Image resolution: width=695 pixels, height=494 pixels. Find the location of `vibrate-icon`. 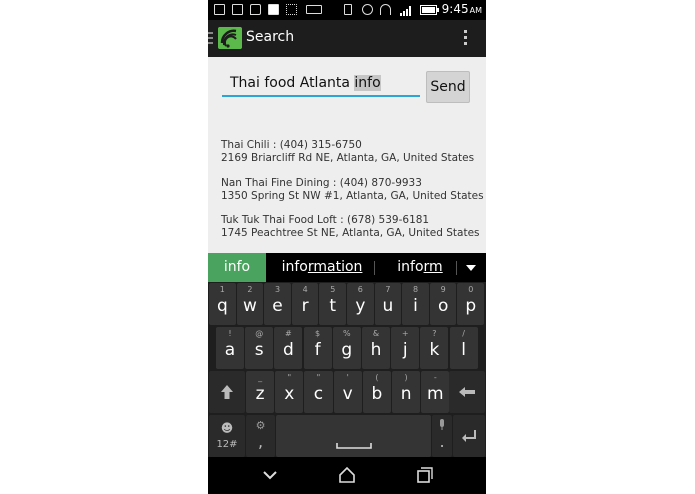

vibrate-icon is located at coordinates (348, 9).